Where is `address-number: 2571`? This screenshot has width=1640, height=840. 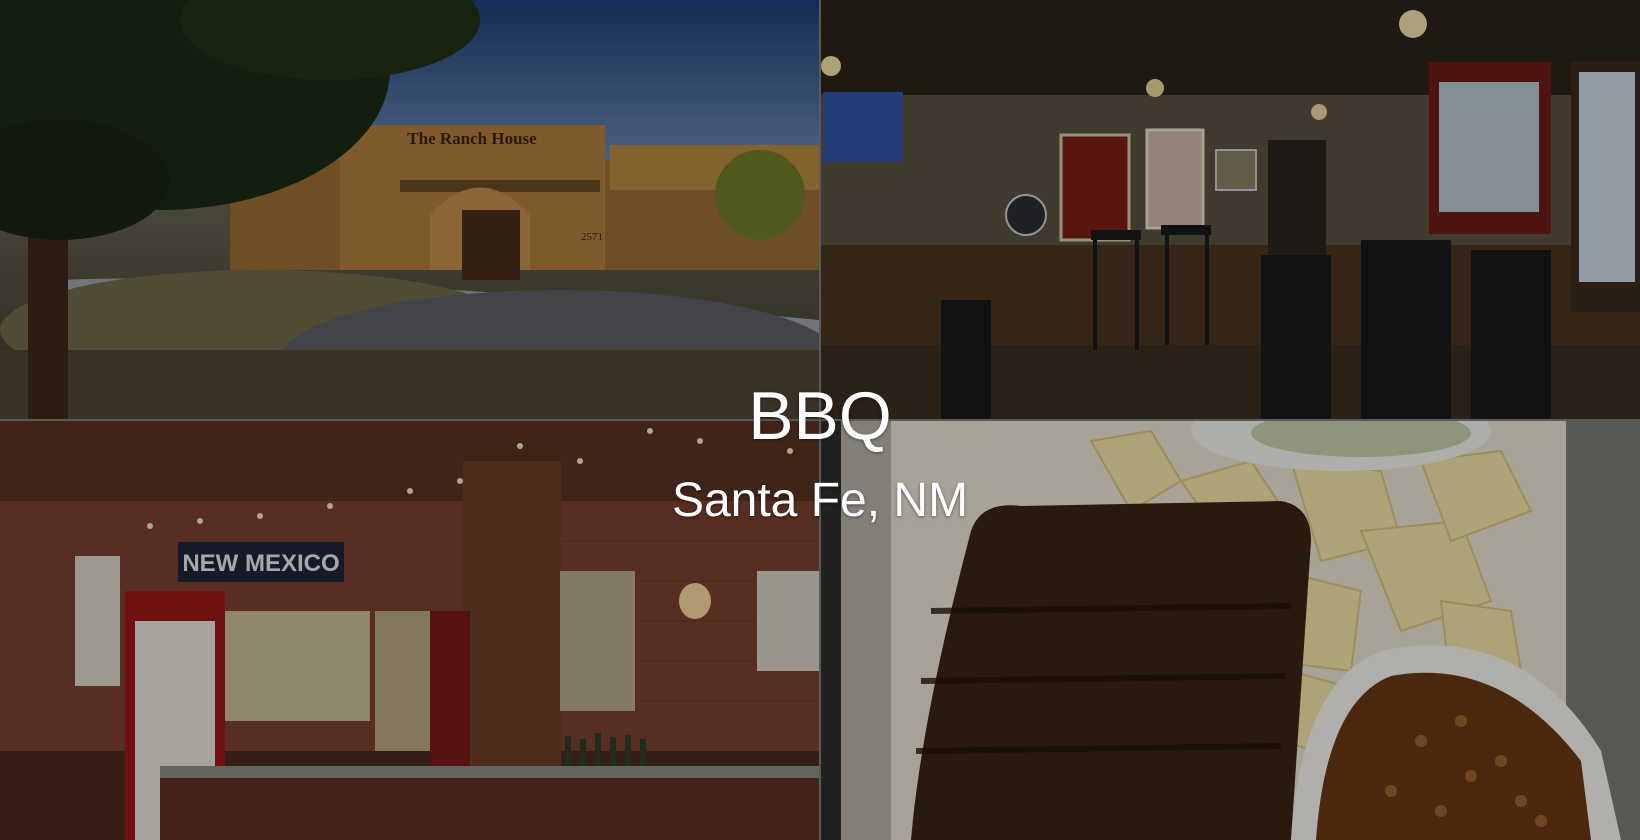
address-number: 2571 is located at coordinates (592, 237).